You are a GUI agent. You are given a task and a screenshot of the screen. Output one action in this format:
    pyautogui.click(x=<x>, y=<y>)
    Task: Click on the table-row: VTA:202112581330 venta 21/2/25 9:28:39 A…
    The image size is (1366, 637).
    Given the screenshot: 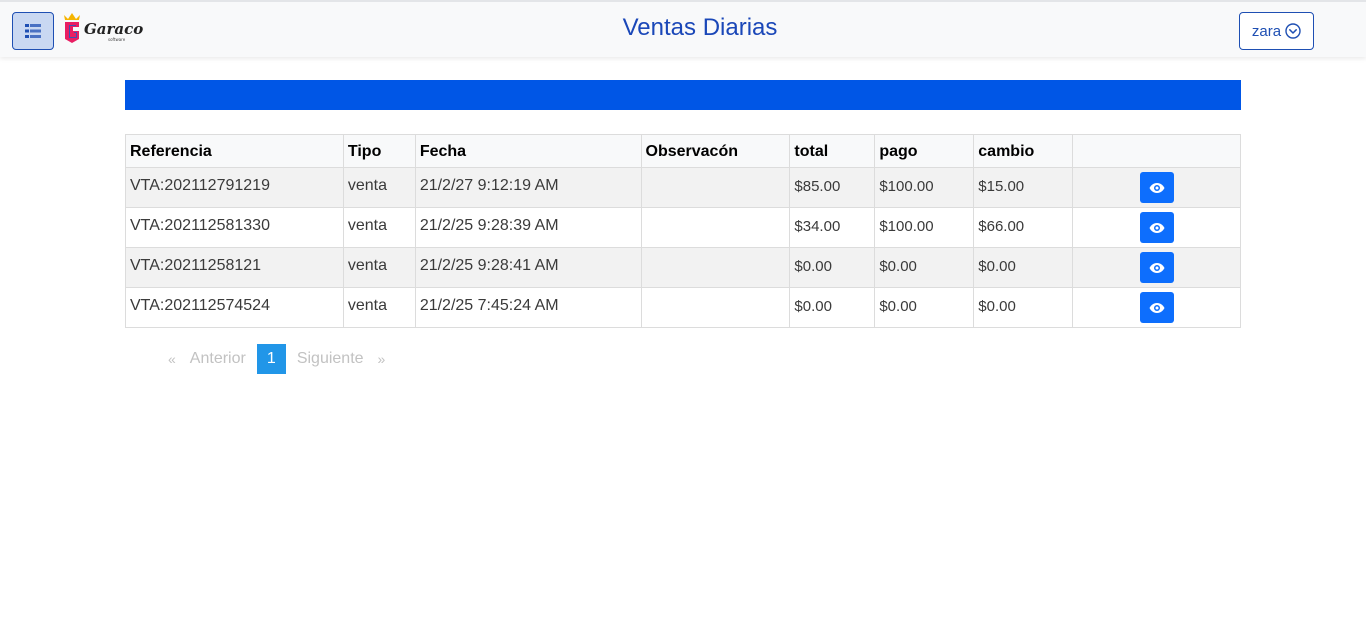 What is the action you would take?
    pyautogui.click(x=683, y=227)
    